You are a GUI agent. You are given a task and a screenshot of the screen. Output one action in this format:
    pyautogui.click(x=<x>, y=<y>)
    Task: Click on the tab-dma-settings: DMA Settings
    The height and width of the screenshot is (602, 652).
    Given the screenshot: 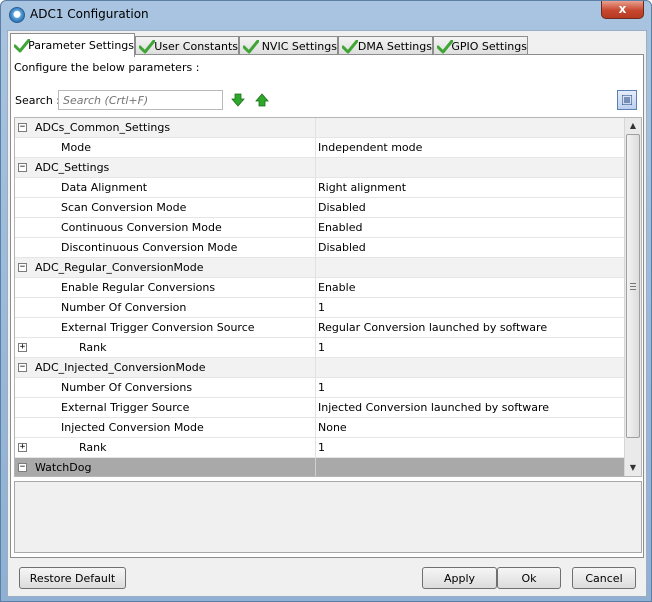 What is the action you would take?
    pyautogui.click(x=385, y=46)
    